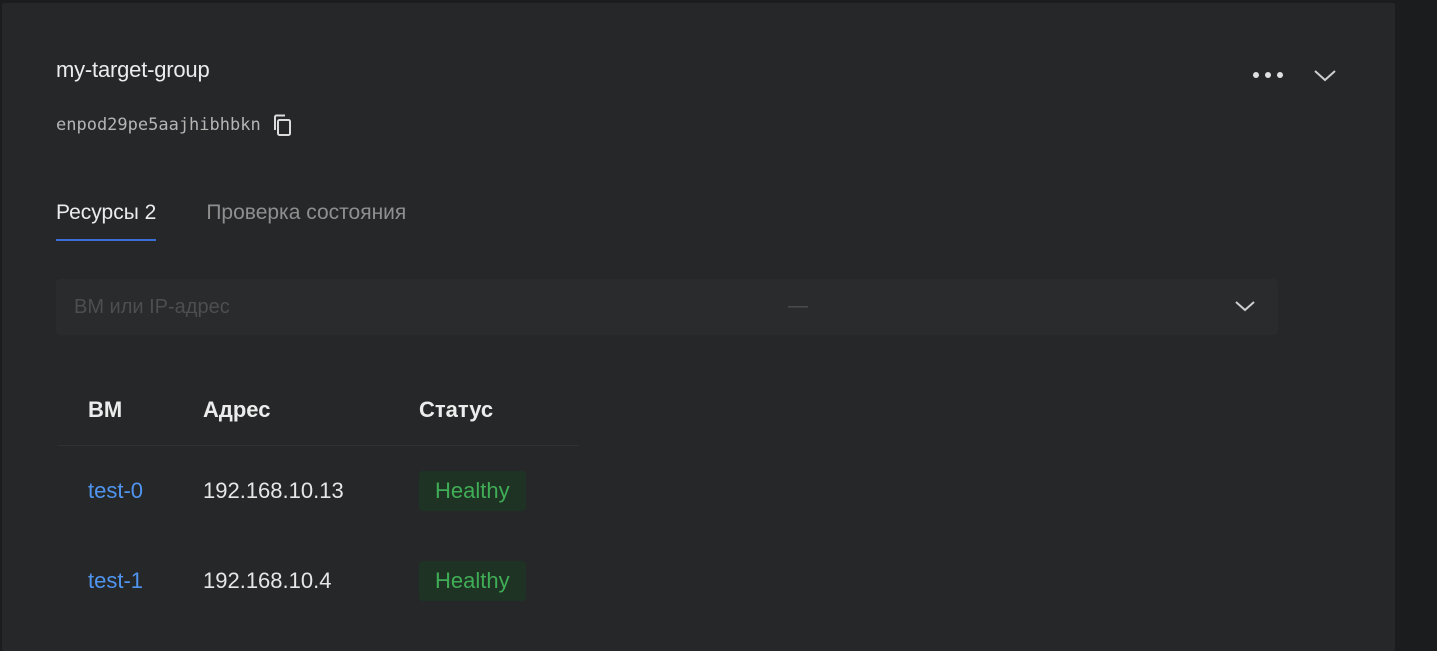  What do you see at coordinates (267, 580) in the screenshot?
I see `address-cell: 192.168.10.4` at bounding box center [267, 580].